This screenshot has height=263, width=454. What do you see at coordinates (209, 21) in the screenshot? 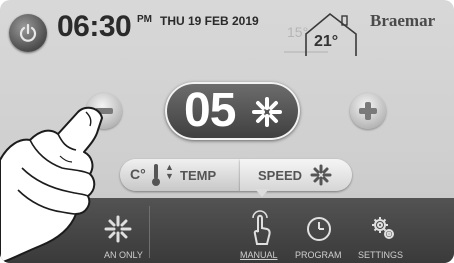
I see `clock-date: THU 19 FEB 2019` at bounding box center [209, 21].